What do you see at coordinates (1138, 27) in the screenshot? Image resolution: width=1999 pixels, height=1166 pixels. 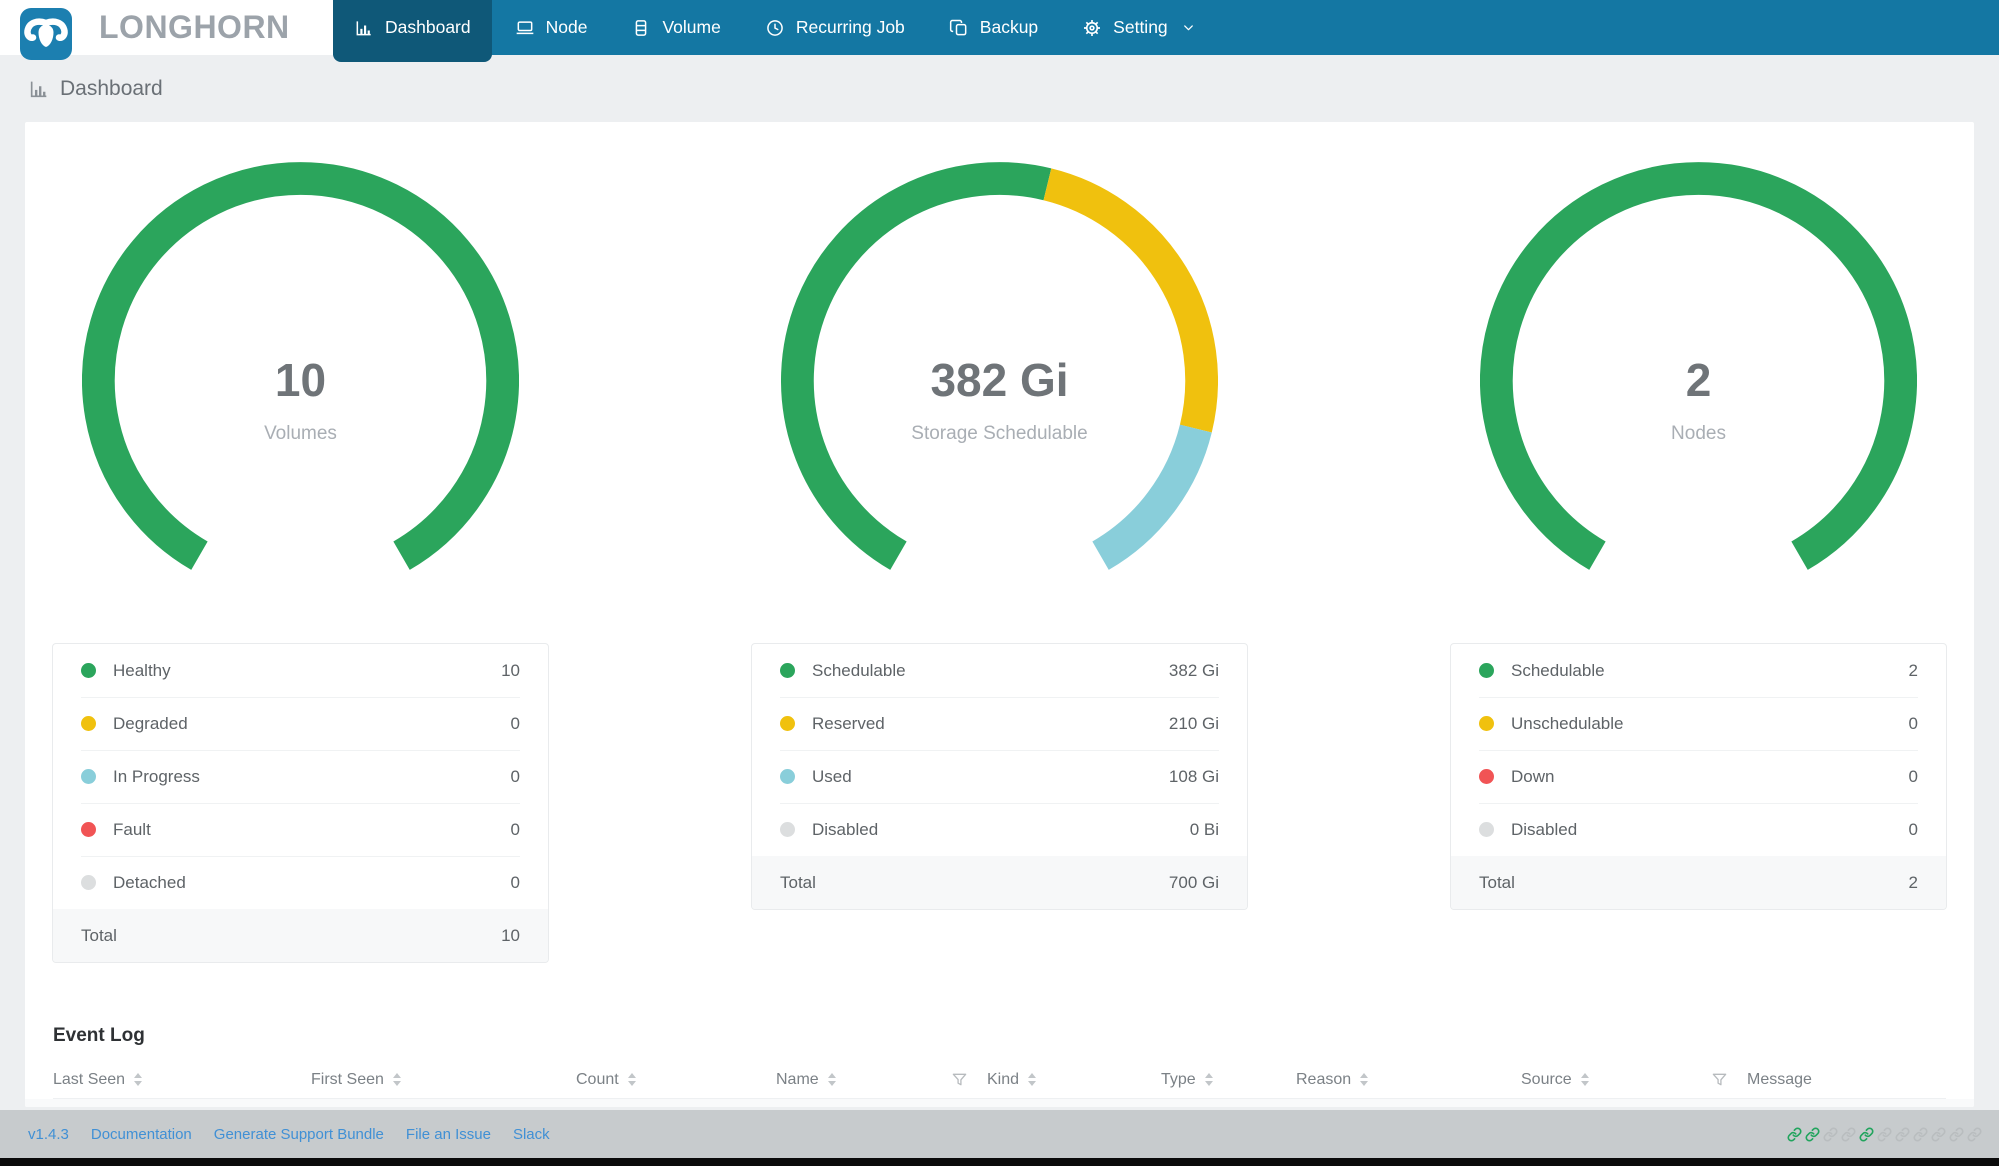 I see `nav-item-setting: Setting` at bounding box center [1138, 27].